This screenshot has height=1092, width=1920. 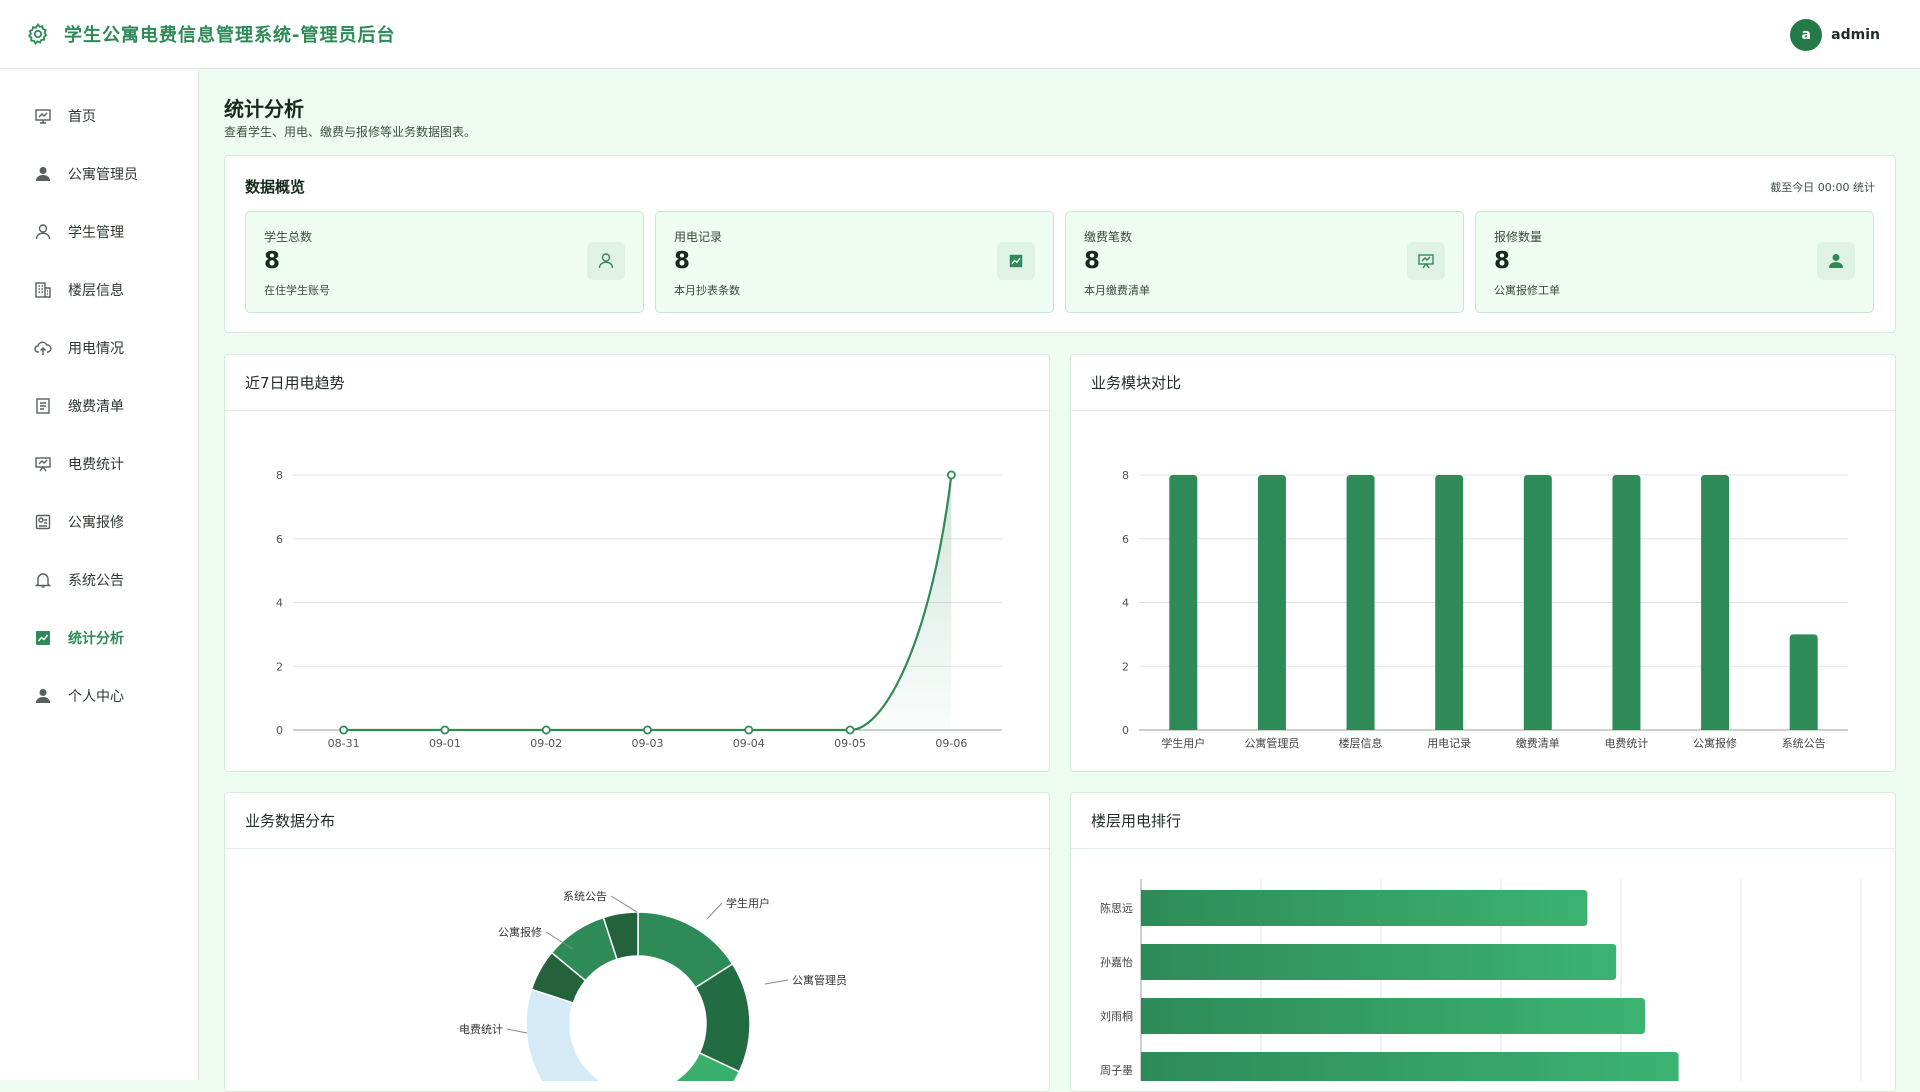 I want to click on ranking-chart-title: 楼层用电排行, so click(x=1483, y=821).